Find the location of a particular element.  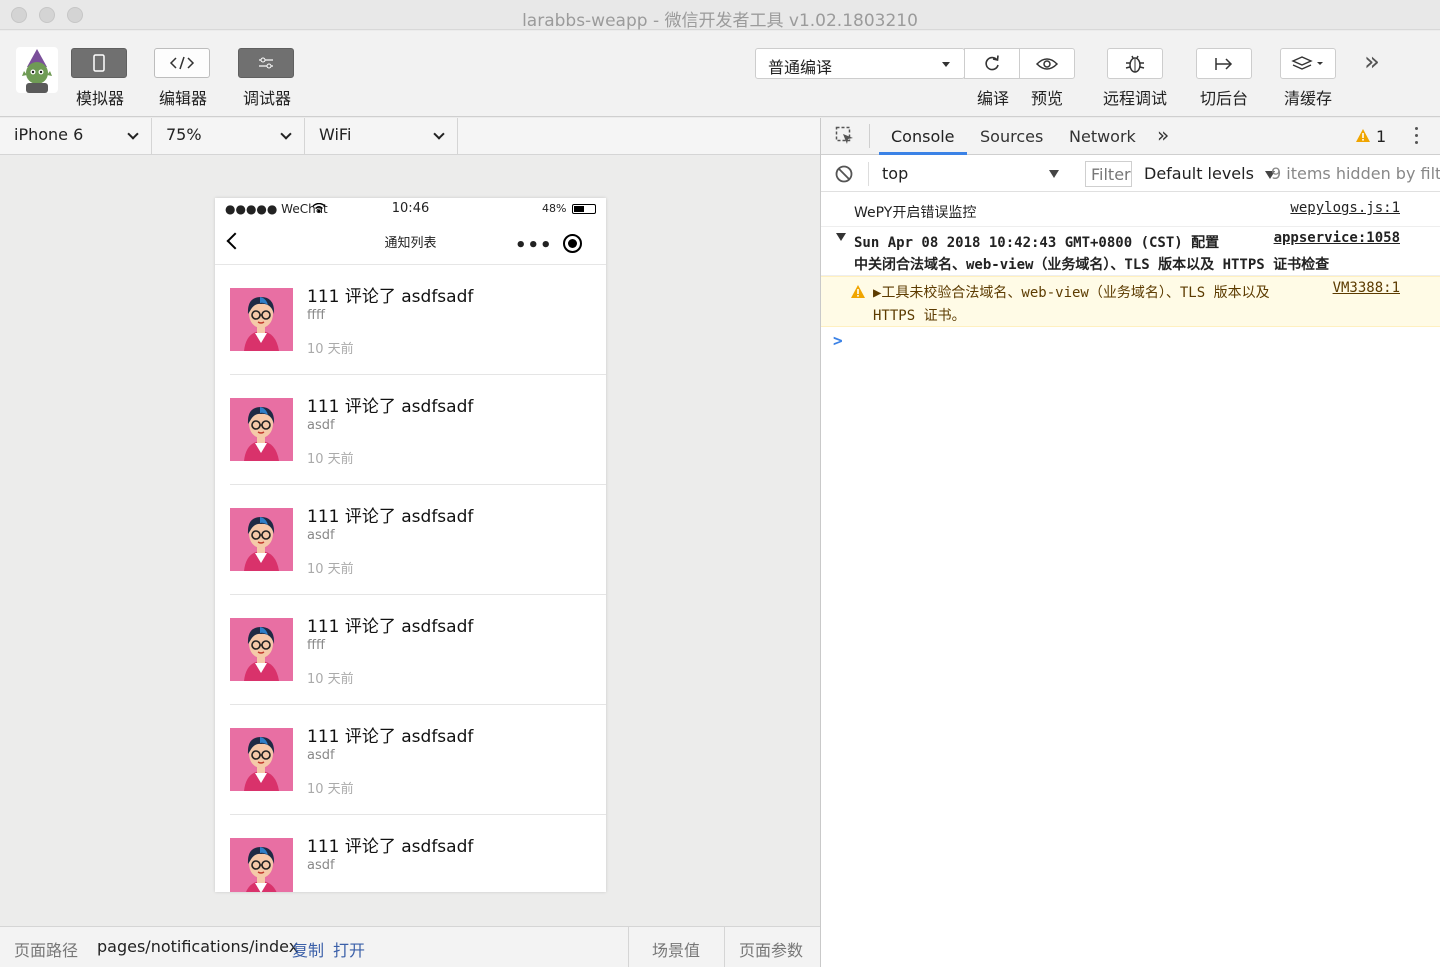

log-source-link: appservice:1058 is located at coordinates (1337, 238).